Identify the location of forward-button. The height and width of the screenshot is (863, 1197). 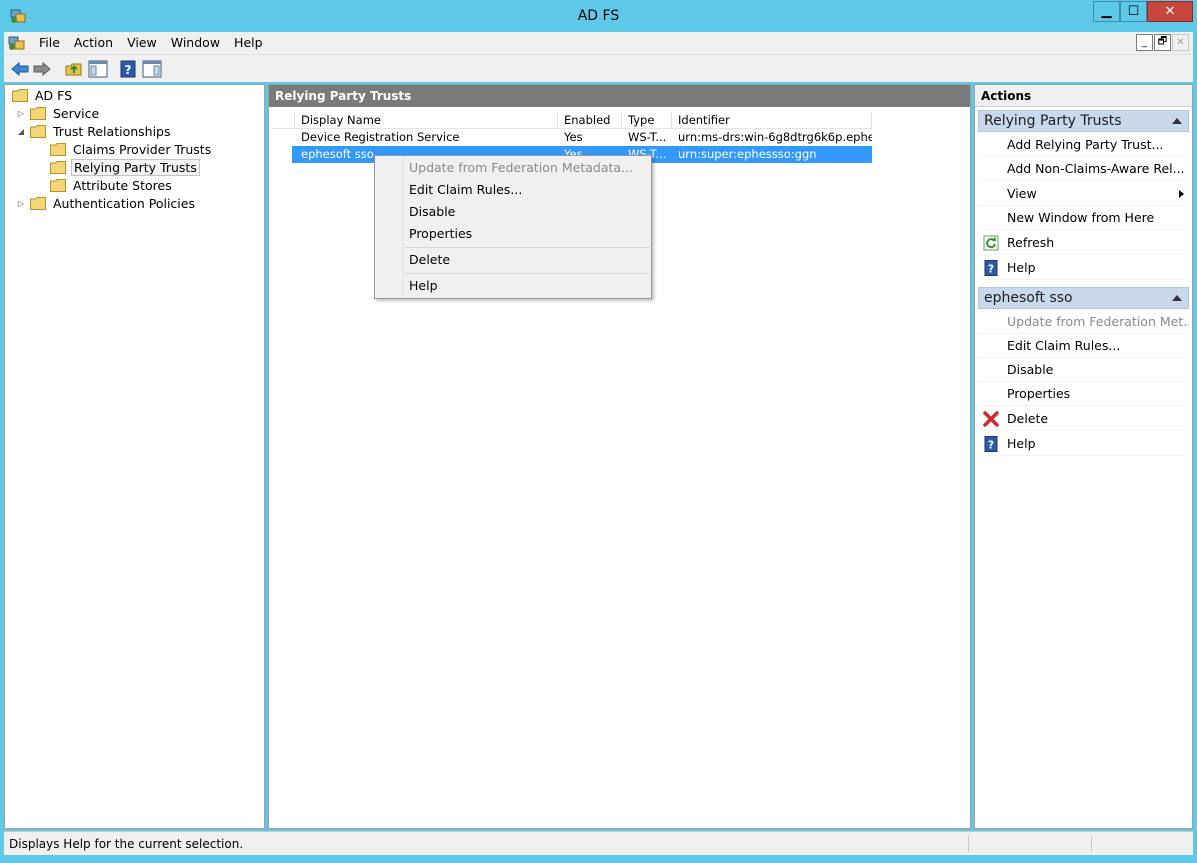
(42, 69).